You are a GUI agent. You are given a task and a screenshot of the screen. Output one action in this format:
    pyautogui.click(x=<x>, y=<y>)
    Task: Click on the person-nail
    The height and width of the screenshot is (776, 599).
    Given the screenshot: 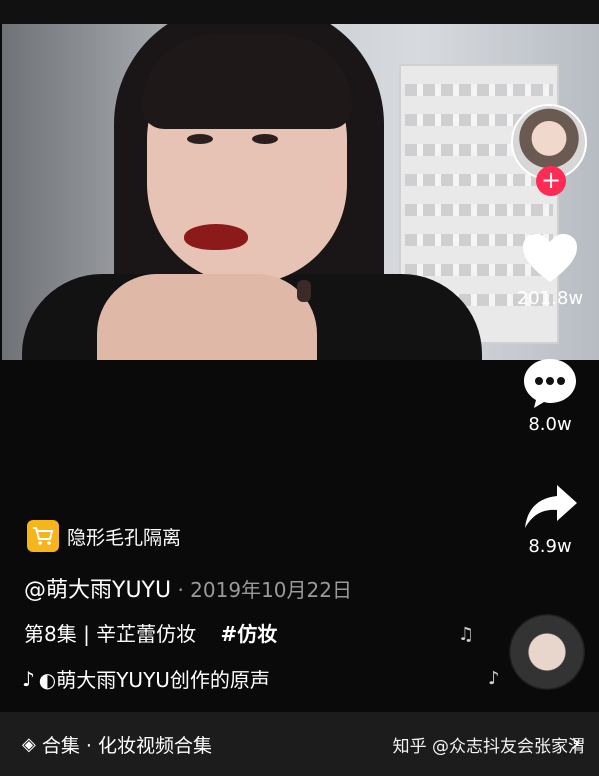 What is the action you would take?
    pyautogui.click(x=304, y=291)
    